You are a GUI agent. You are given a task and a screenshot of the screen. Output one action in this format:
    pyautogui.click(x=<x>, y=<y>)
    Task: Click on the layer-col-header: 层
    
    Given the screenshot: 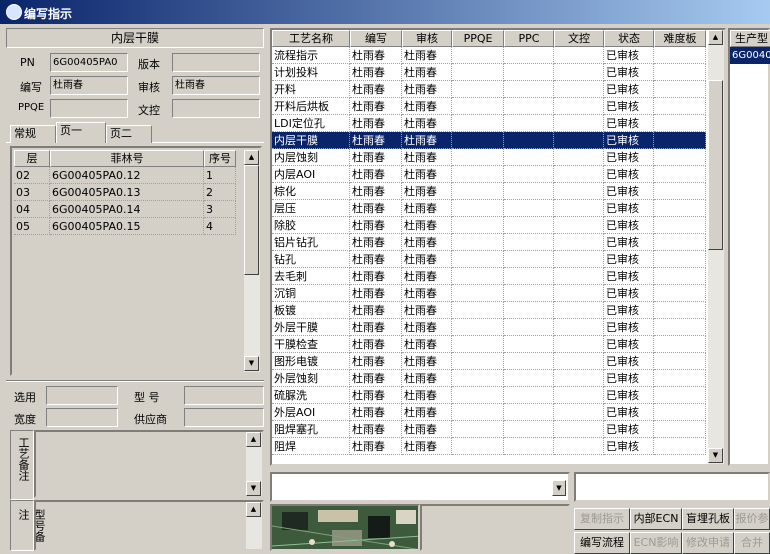 What is the action you would take?
    pyautogui.click(x=32, y=158)
    